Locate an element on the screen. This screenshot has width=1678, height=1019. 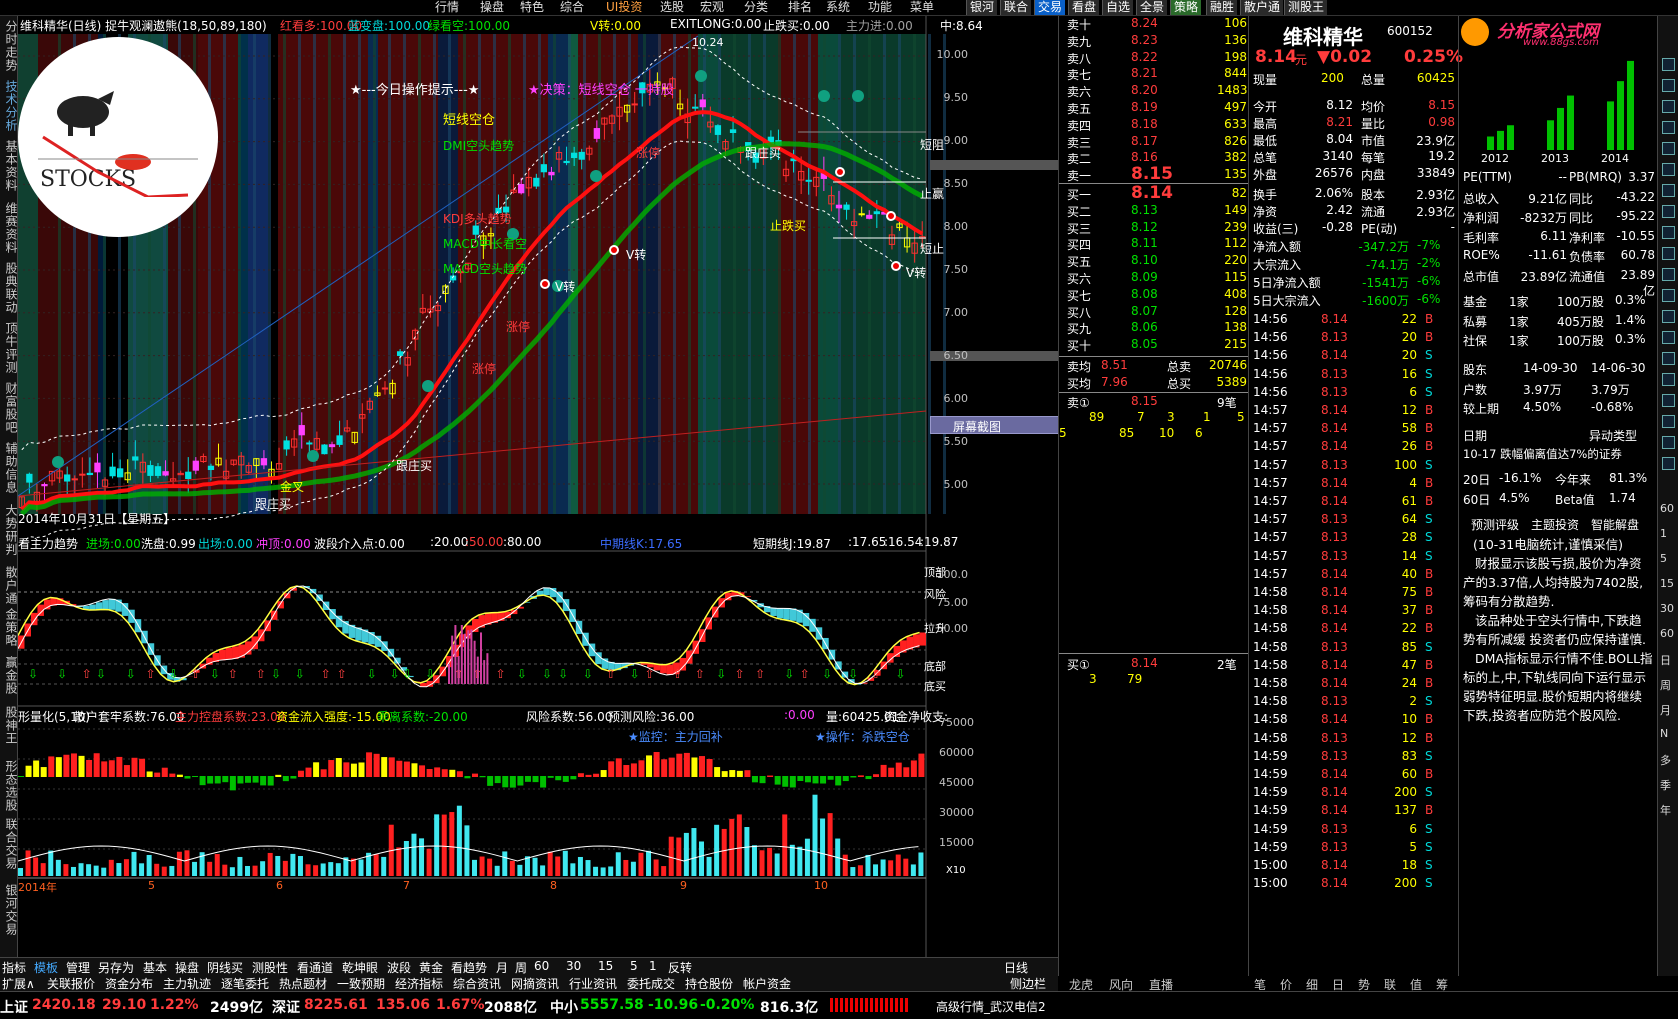
bottom-tab2: 一致预期 is located at coordinates (361, 983).